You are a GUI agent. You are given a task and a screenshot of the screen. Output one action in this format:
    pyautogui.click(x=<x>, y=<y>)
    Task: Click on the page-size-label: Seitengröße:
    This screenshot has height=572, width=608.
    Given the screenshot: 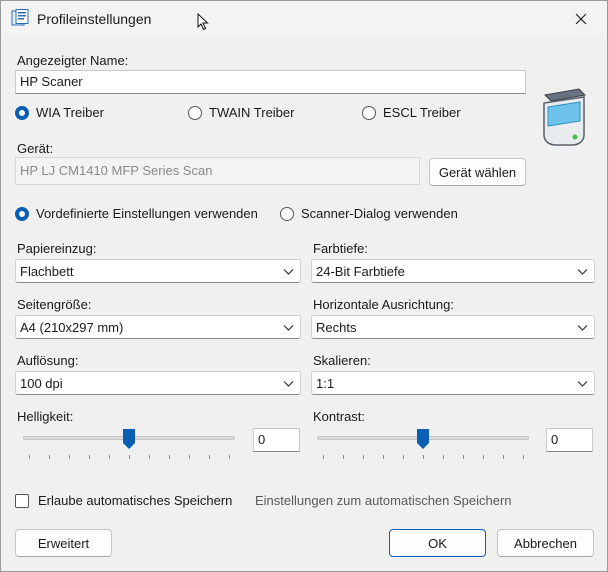 What is the action you would take?
    pyautogui.click(x=54, y=304)
    